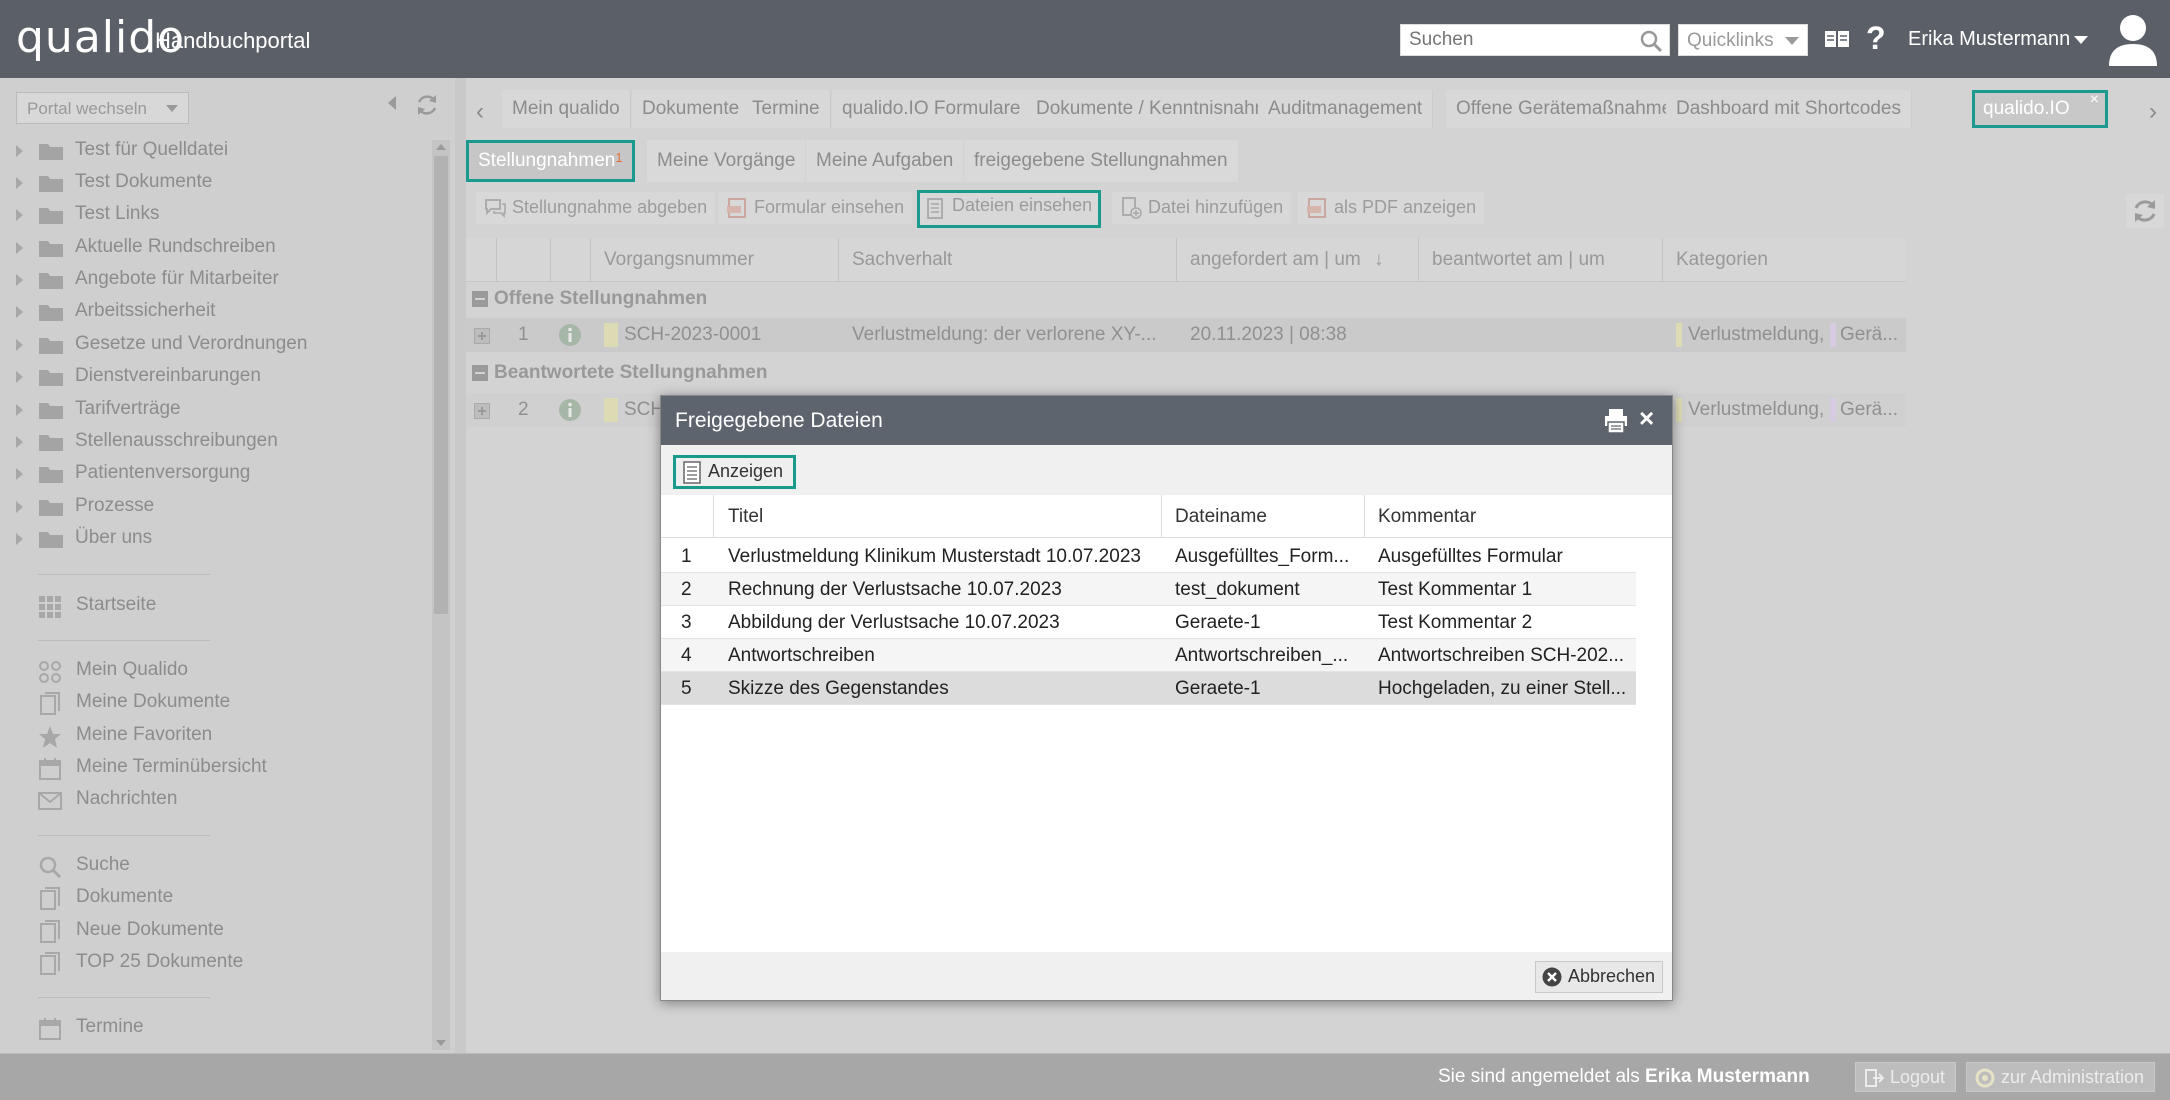 This screenshot has width=2170, height=1100. What do you see at coordinates (480, 112) in the screenshot?
I see `tabs-prev-icon: ‹` at bounding box center [480, 112].